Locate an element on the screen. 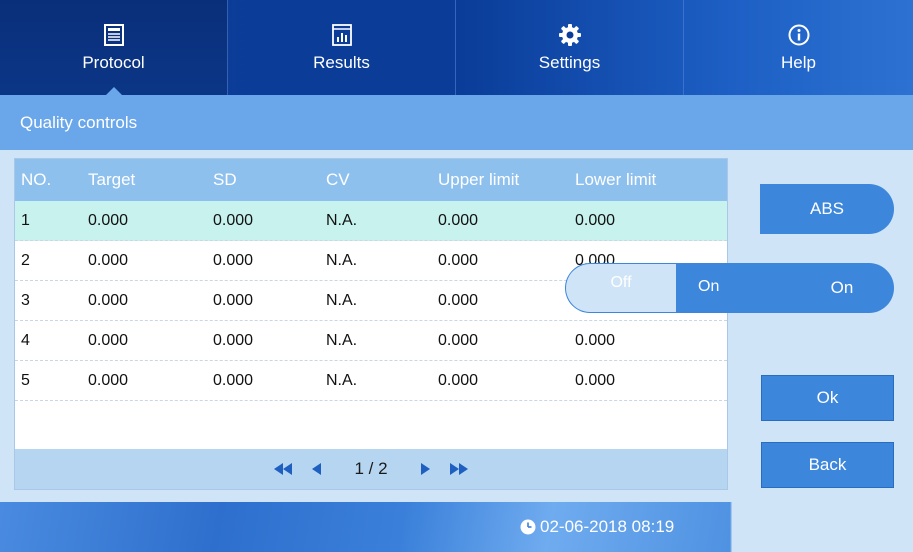  abs-button: ABS is located at coordinates (827, 209).